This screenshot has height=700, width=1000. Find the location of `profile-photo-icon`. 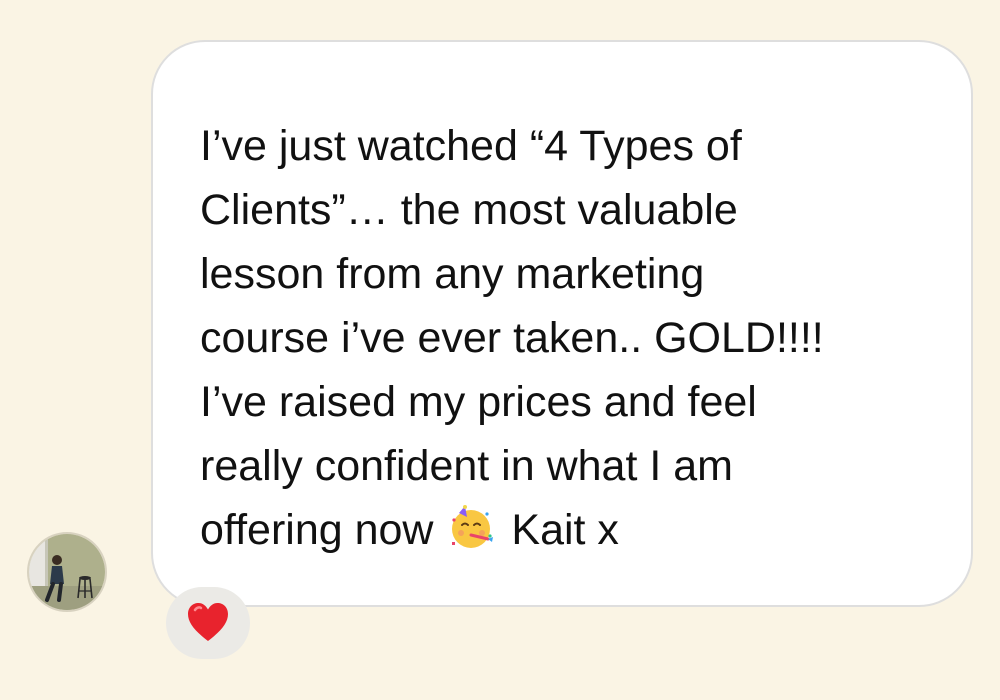

profile-photo-icon is located at coordinates (67, 572).